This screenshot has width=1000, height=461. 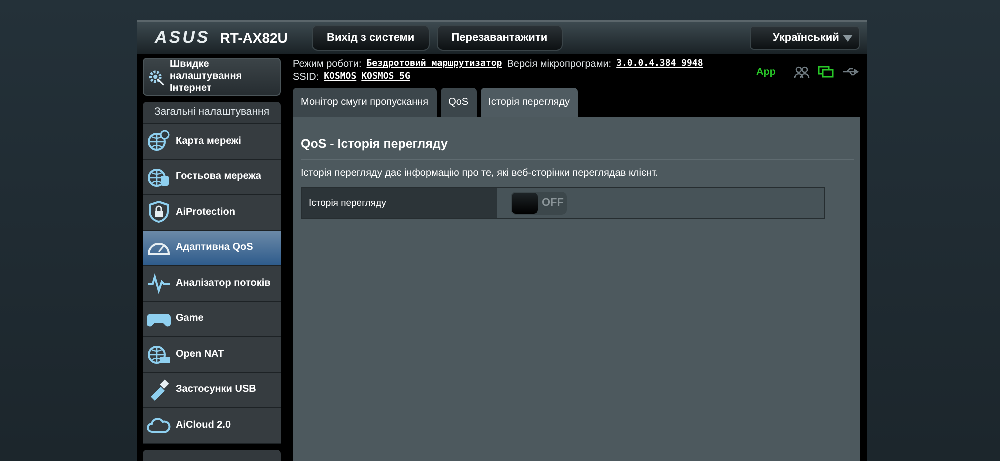 What do you see at coordinates (660, 64) in the screenshot?
I see `firmware-link: 3.0.0.4.384_9948` at bounding box center [660, 64].